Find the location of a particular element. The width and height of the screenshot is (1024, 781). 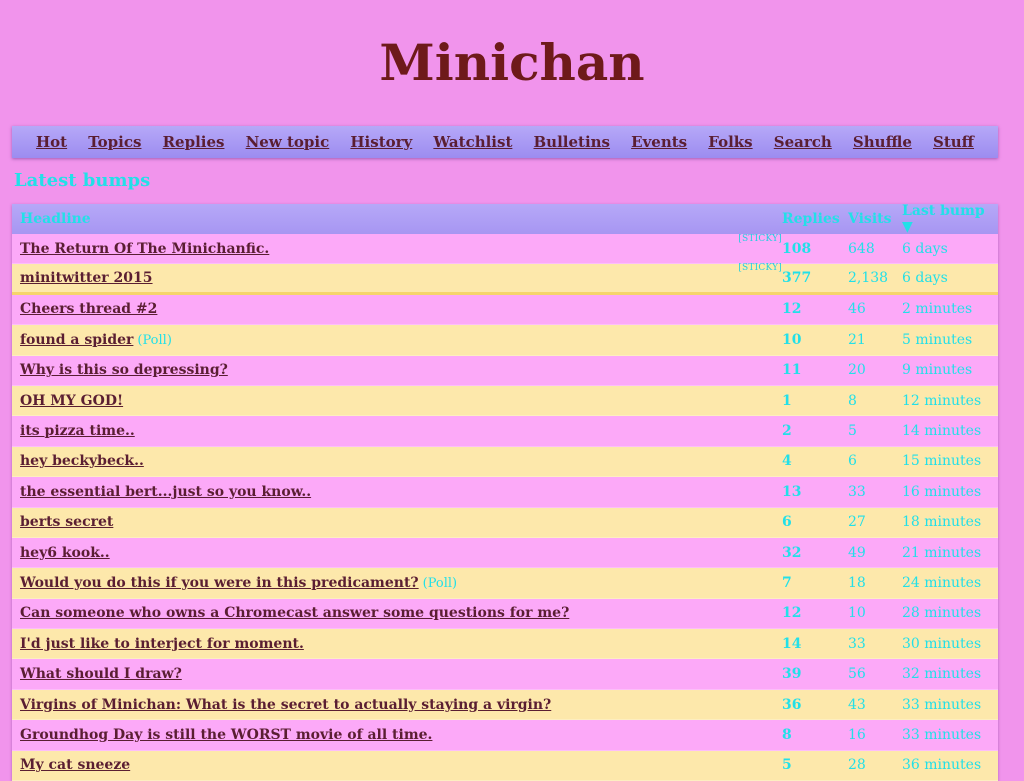

last-bump-cell: 9 minutes is located at coordinates (937, 370).